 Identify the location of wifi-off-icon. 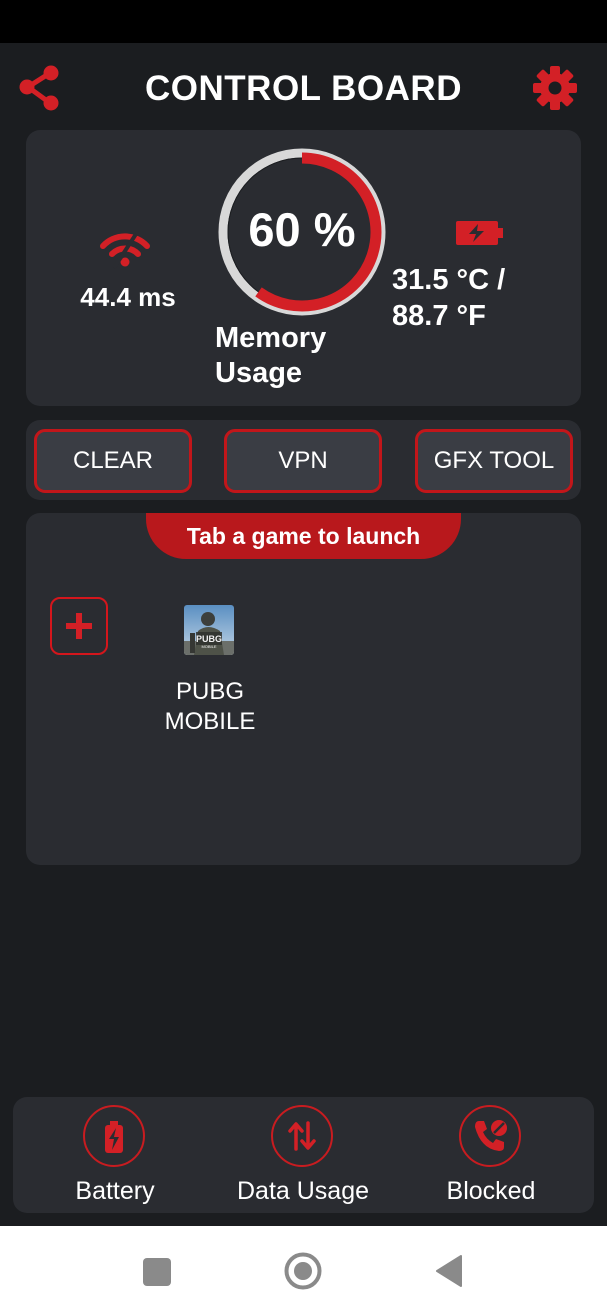
(125, 251).